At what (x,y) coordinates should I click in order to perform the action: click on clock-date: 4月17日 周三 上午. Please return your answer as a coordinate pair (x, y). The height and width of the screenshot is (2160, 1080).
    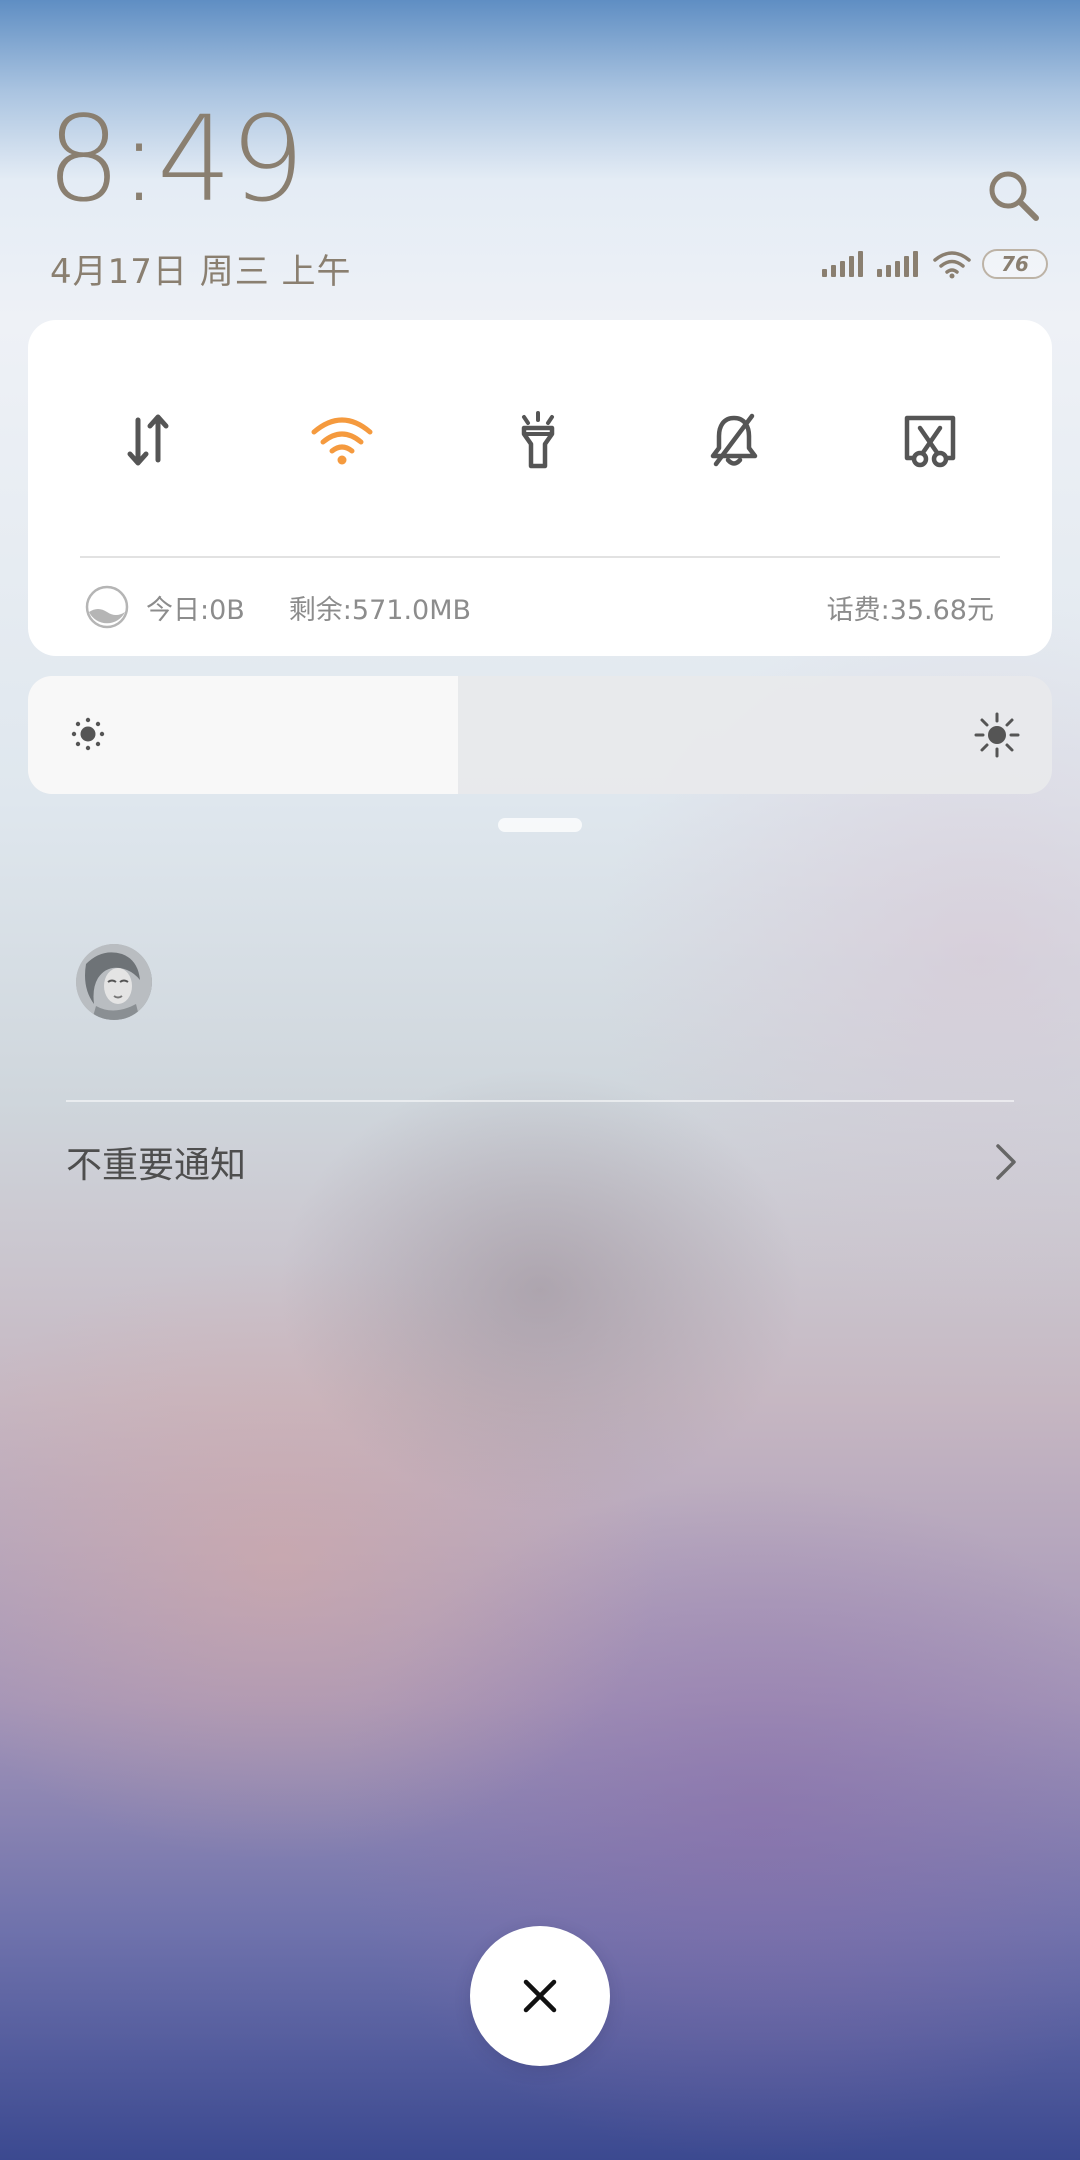
    Looking at the image, I should click on (201, 272).